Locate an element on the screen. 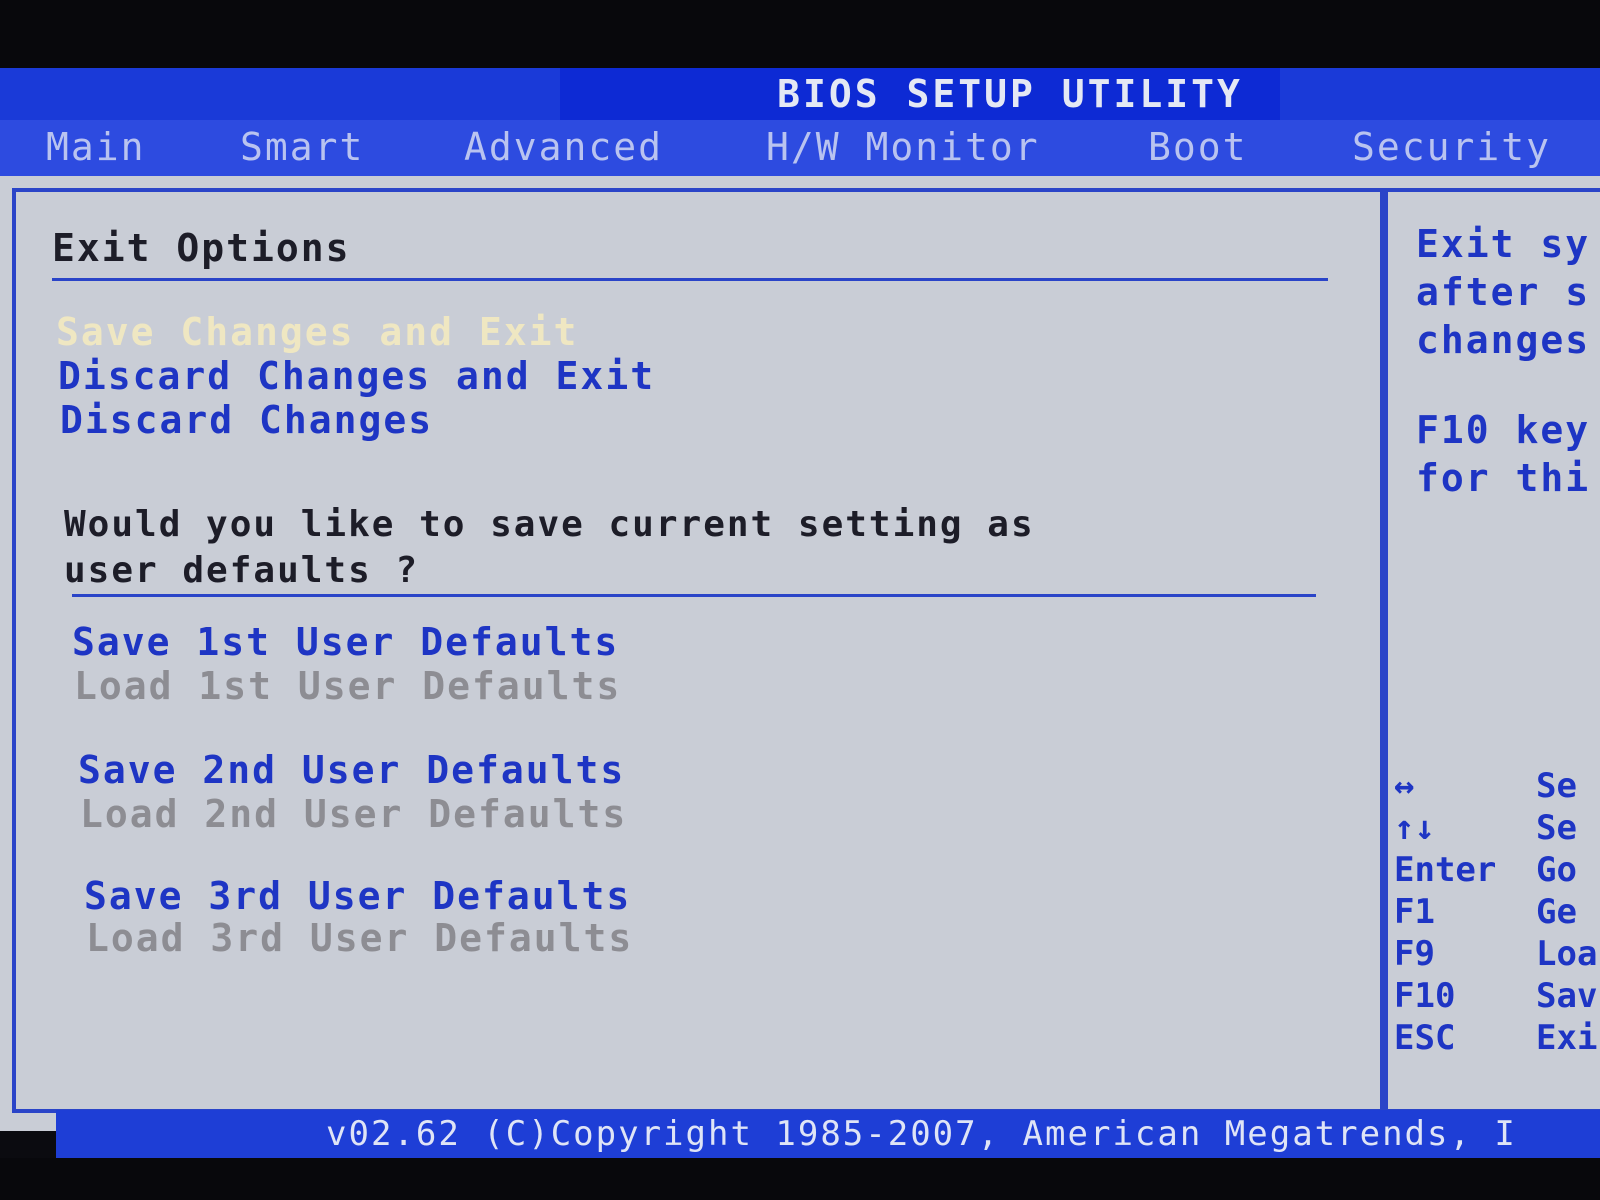 Image resolution: width=1600 pixels, height=1200 pixels. help-line-3: changes is located at coordinates (1503, 340).